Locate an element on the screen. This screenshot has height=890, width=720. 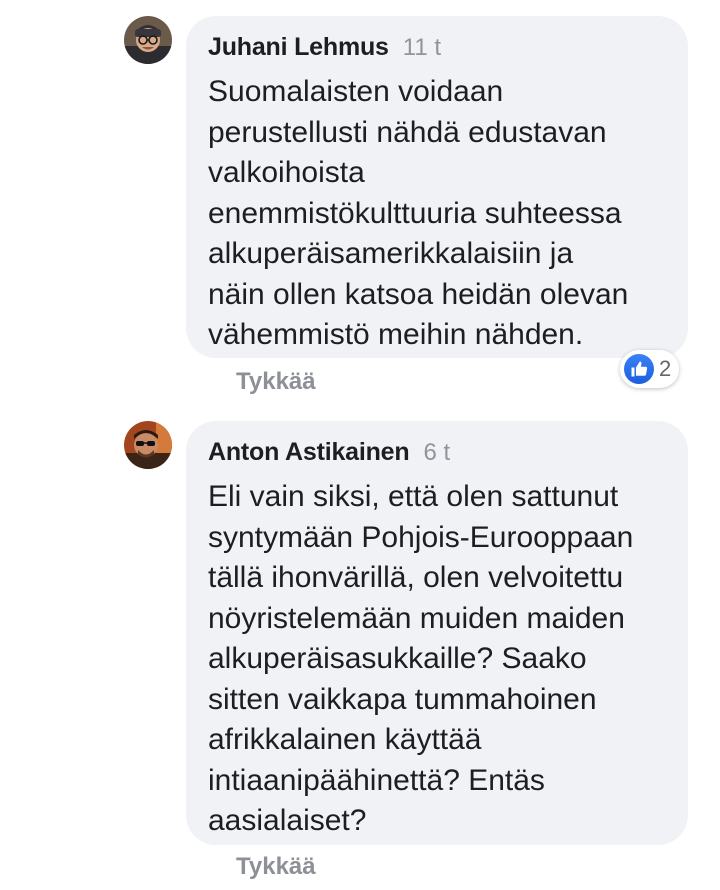
avatar-anton-astikainen is located at coordinates (148, 445).